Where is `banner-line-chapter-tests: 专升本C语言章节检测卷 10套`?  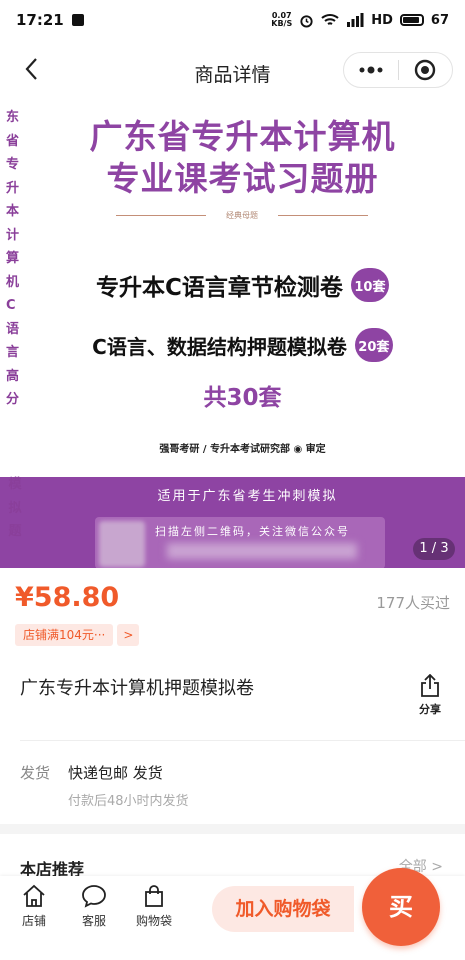
banner-line-chapter-tests: 专升本C语言章节检测卷 10套 is located at coordinates (242, 285).